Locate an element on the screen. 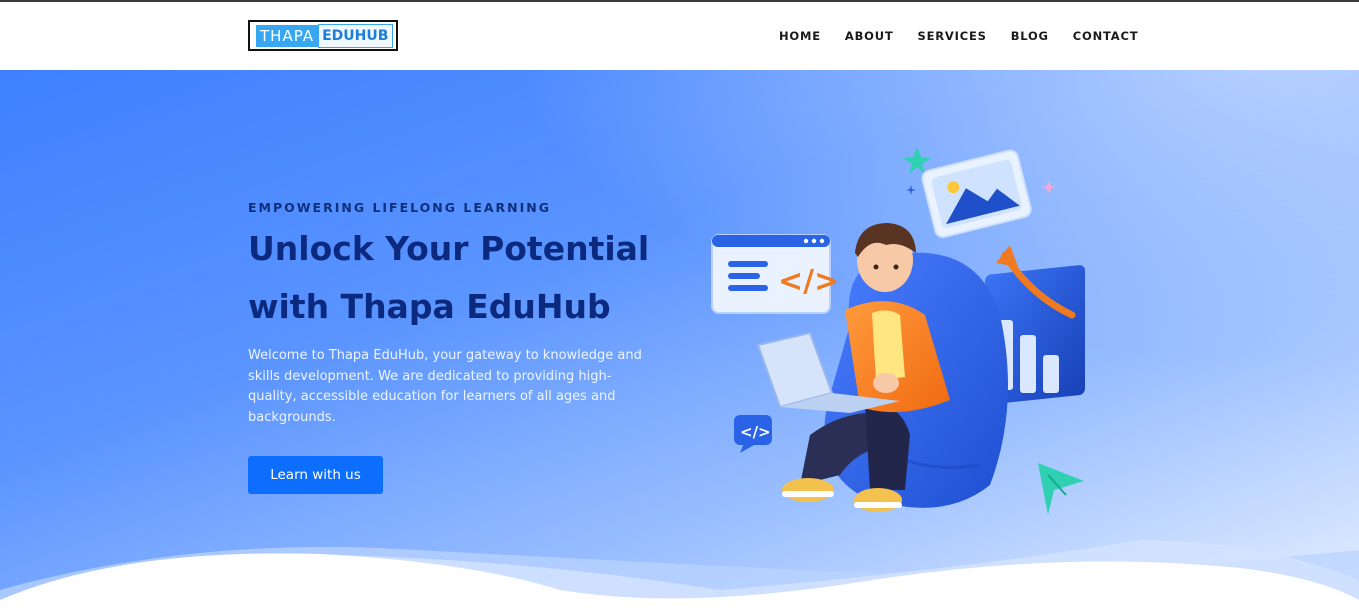  code-bubble-icon: </> is located at coordinates (753, 434).